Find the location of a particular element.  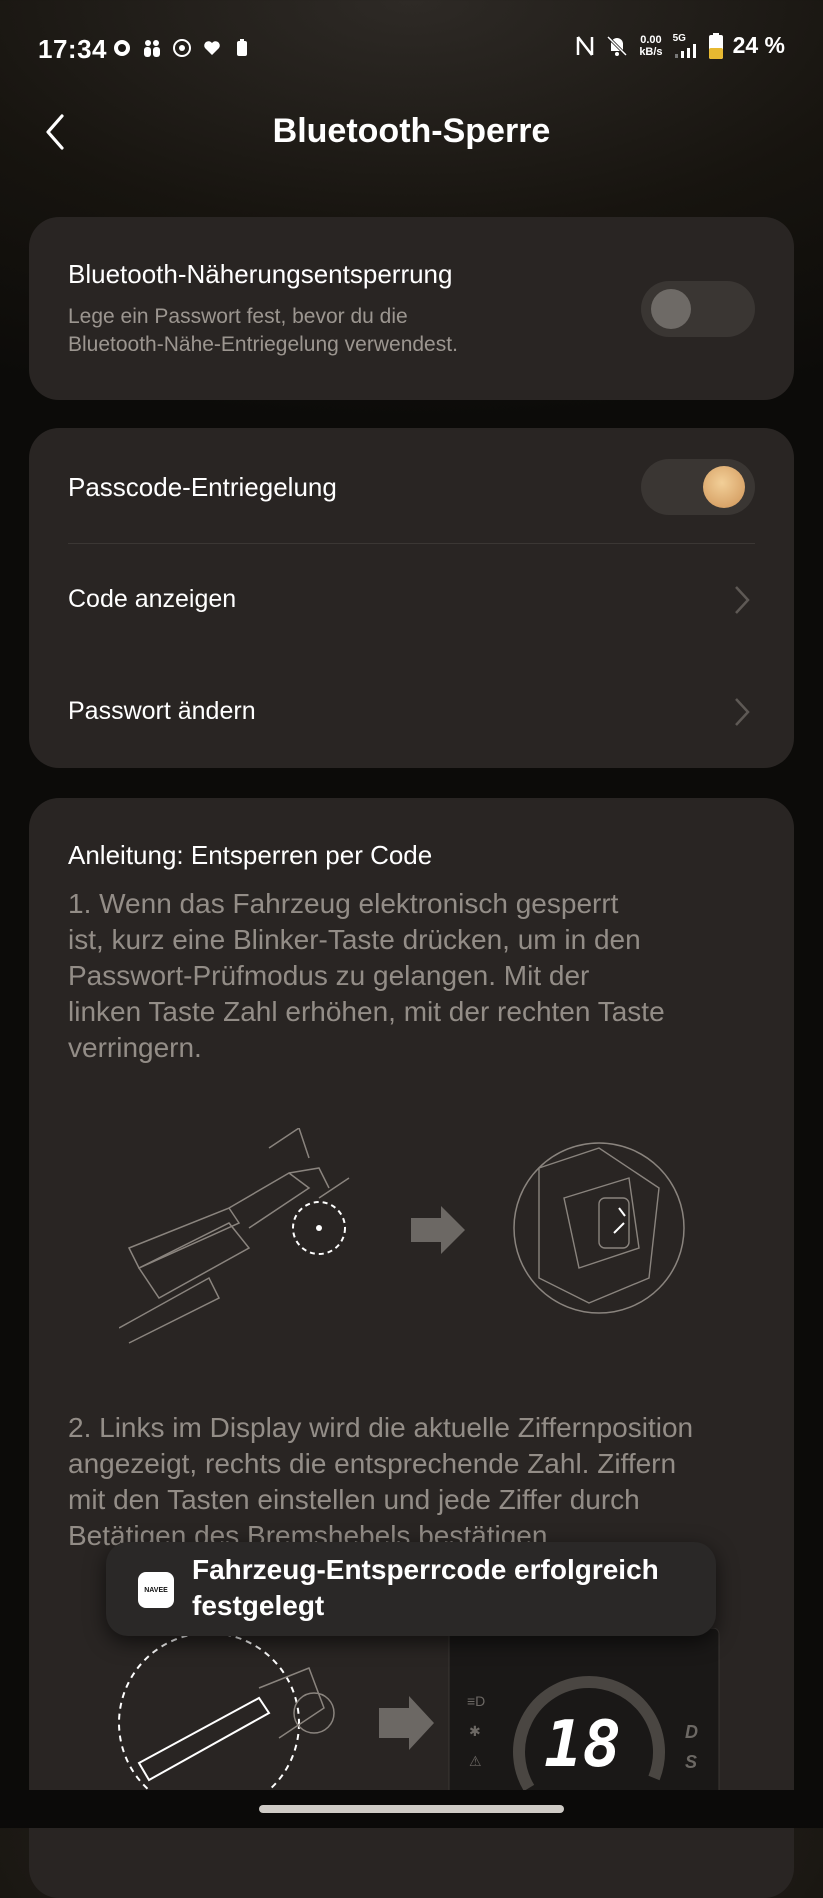

passcode-unlock-title: Passcode-Entriegelung is located at coordinates (202, 487).